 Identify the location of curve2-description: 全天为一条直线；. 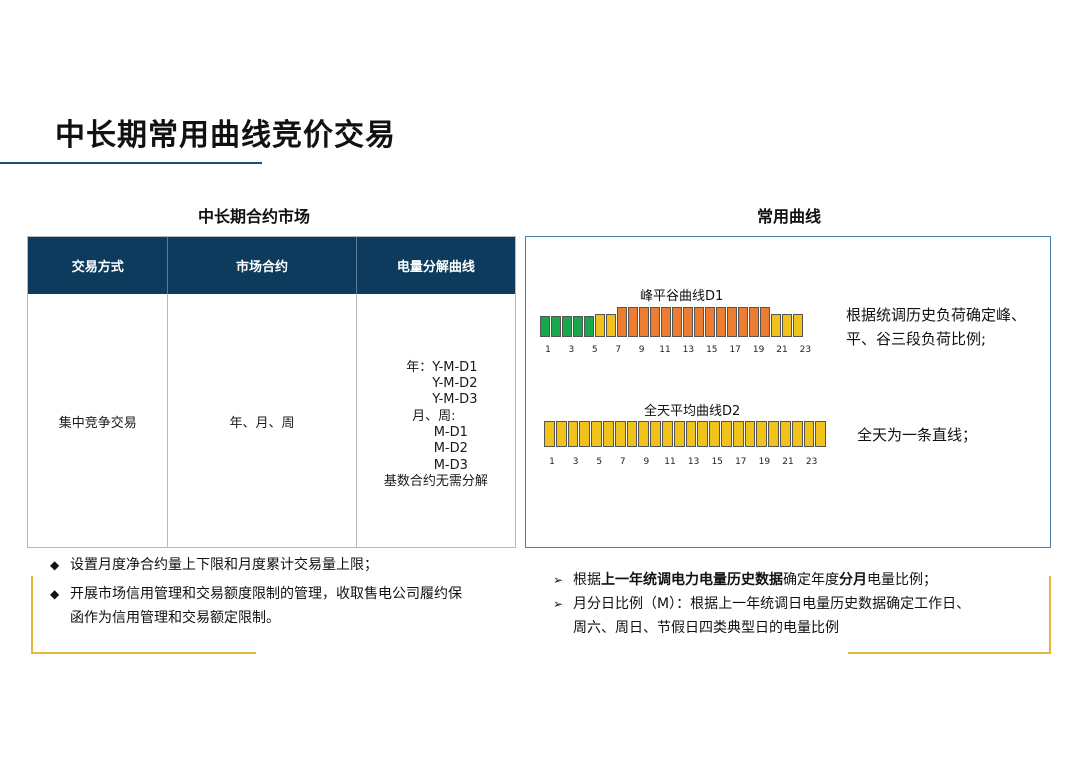
(917, 435).